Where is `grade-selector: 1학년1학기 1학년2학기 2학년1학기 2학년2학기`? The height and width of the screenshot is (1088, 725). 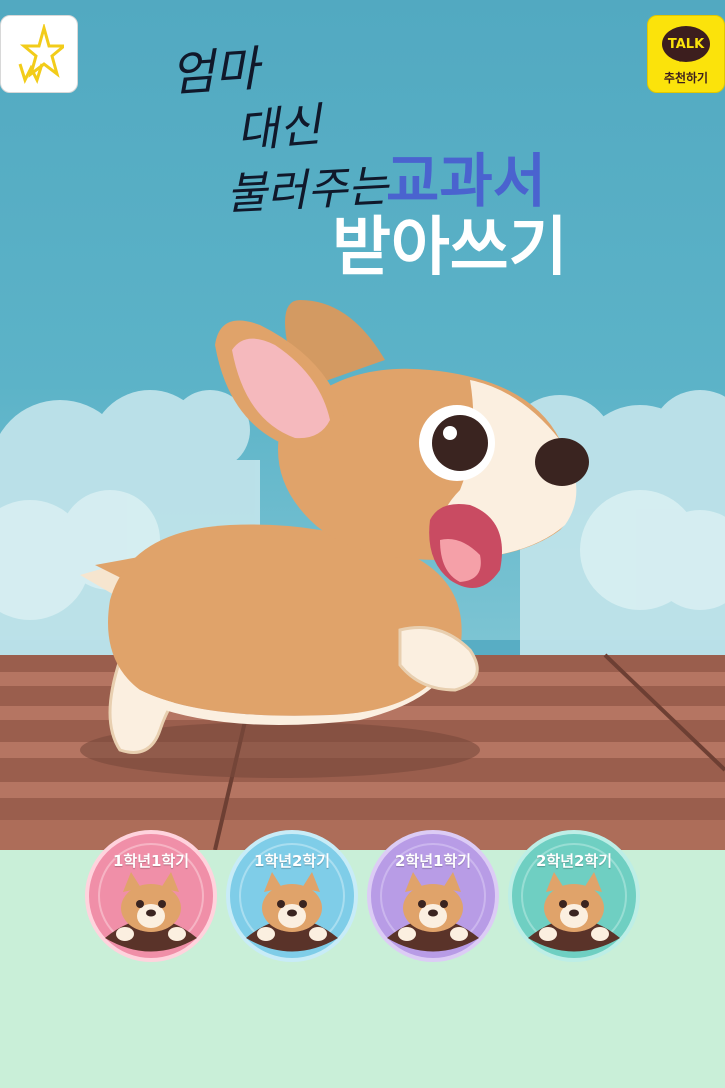
grade-selector: 1학년1학기 1학년2학기 2학년1학기 2학년2학기 is located at coordinates (365, 900).